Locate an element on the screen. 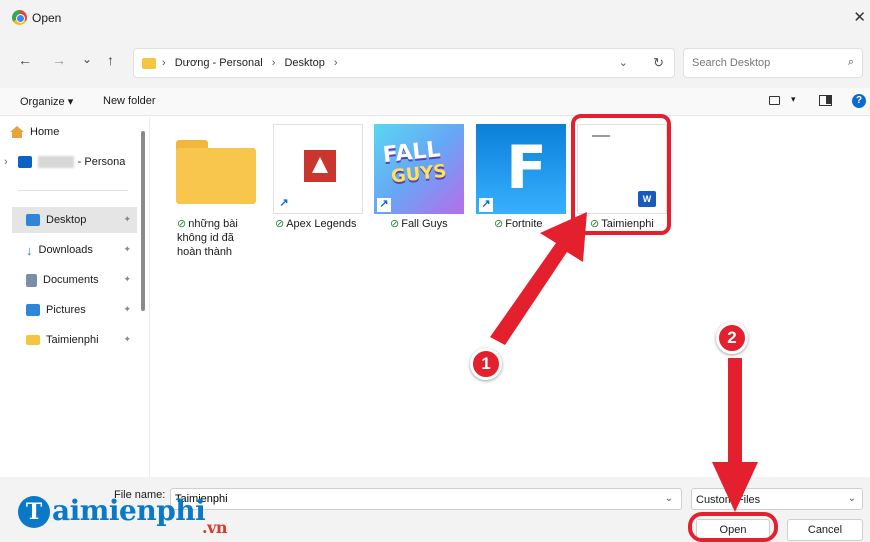 This screenshot has height=542, width=870. forward-arrow-icon: → is located at coordinates (59, 60).